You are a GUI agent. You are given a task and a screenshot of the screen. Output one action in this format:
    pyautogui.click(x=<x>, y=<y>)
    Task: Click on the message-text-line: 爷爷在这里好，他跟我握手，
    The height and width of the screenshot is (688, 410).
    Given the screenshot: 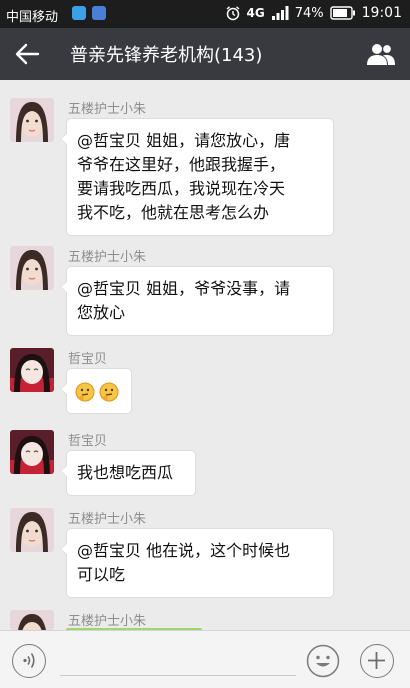 What is the action you would take?
    pyautogui.click(x=181, y=164)
    